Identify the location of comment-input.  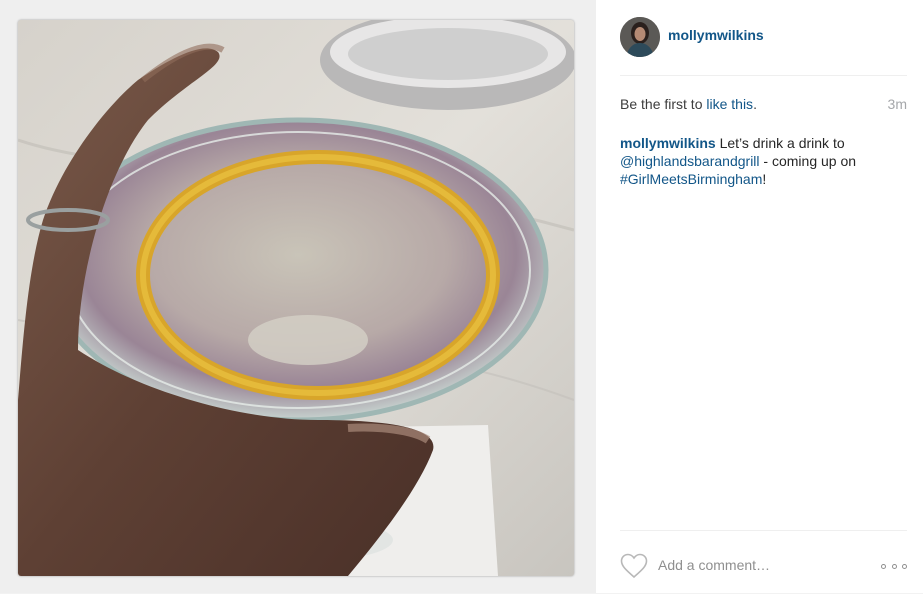
(758, 565).